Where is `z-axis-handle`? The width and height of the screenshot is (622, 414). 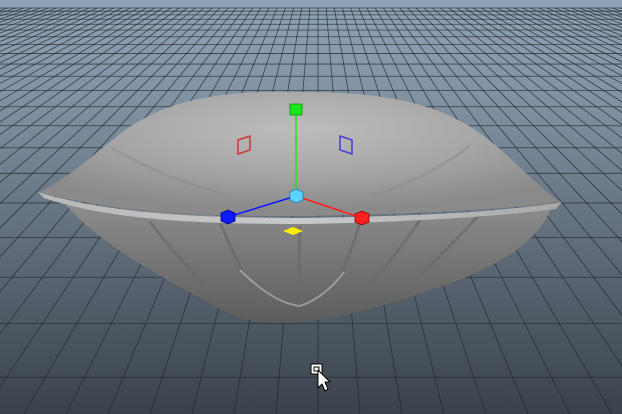 z-axis-handle is located at coordinates (228, 217).